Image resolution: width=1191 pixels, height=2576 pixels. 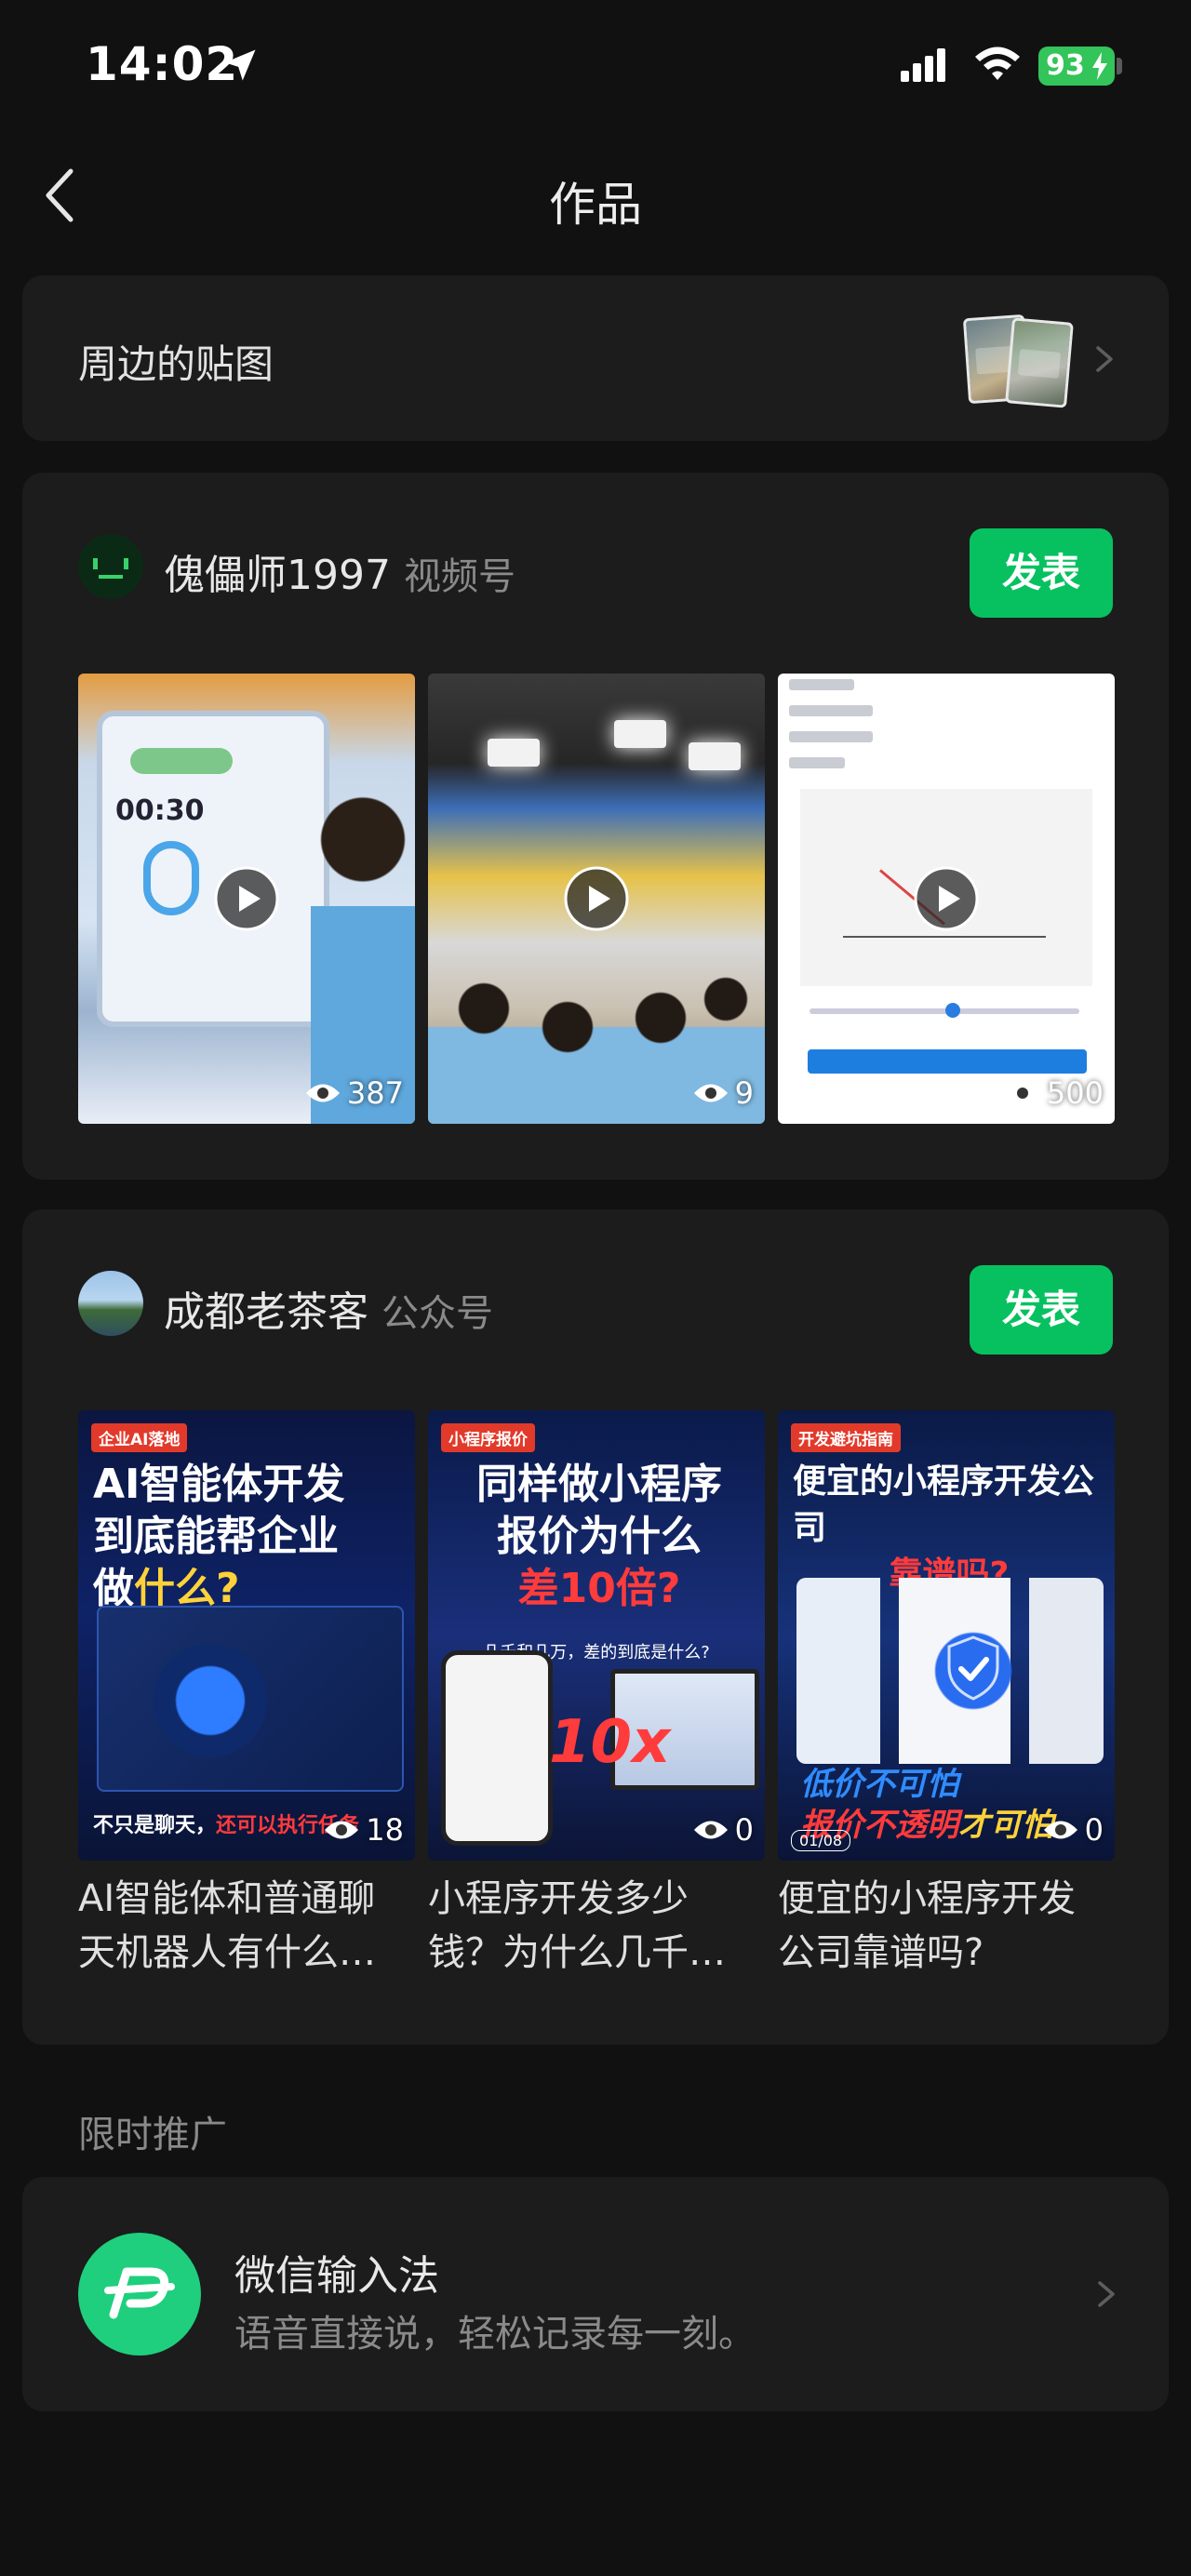 I want to click on avatar-face-icon, so click(x=110, y=568).